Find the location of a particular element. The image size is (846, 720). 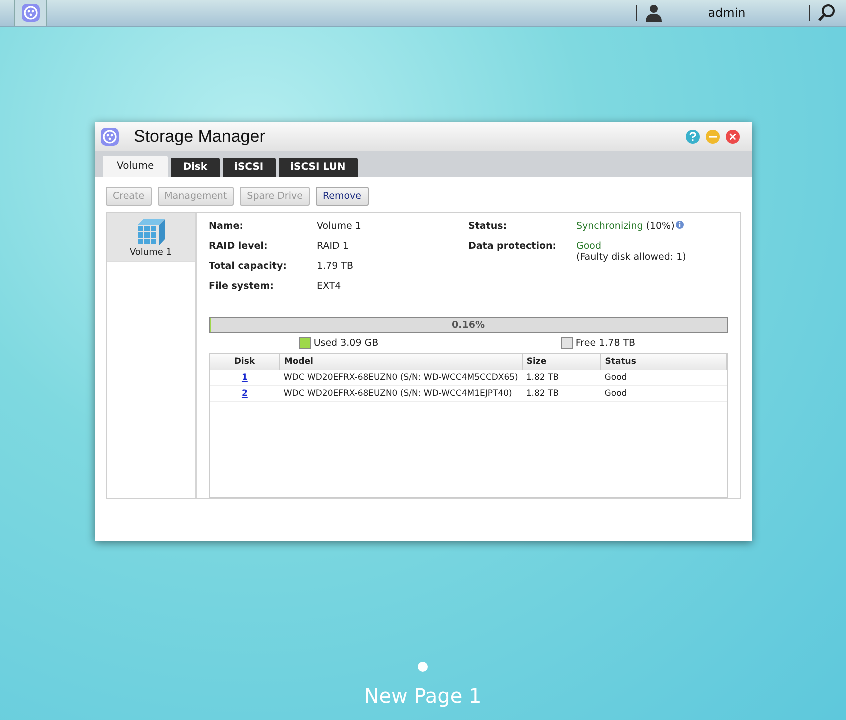

field-value: 1.79 TB is located at coordinates (335, 267).